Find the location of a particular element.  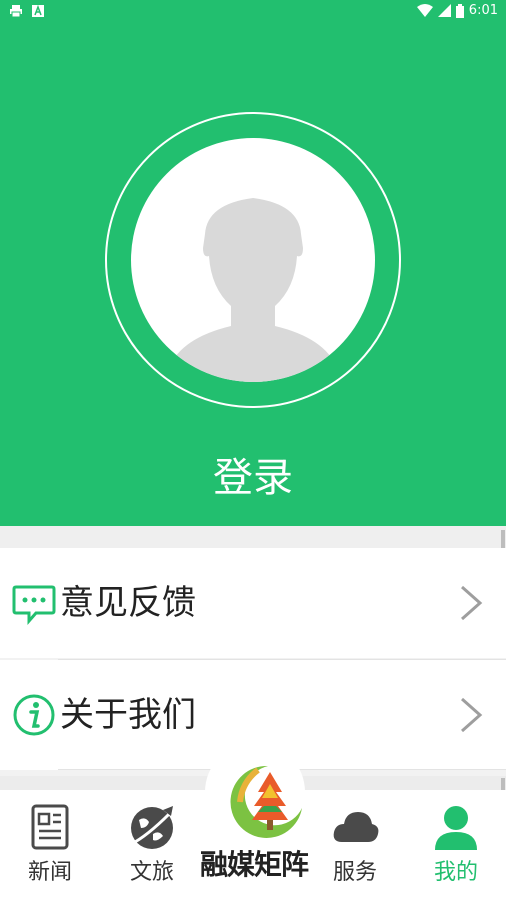

tab-label-mine: 我的 is located at coordinates (455, 872).